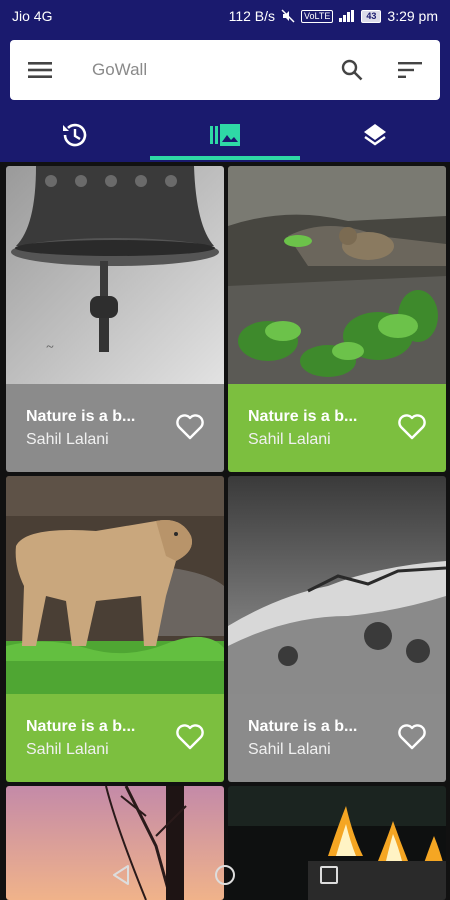 The width and height of the screenshot is (450, 900). I want to click on recents-icon, so click(329, 875).